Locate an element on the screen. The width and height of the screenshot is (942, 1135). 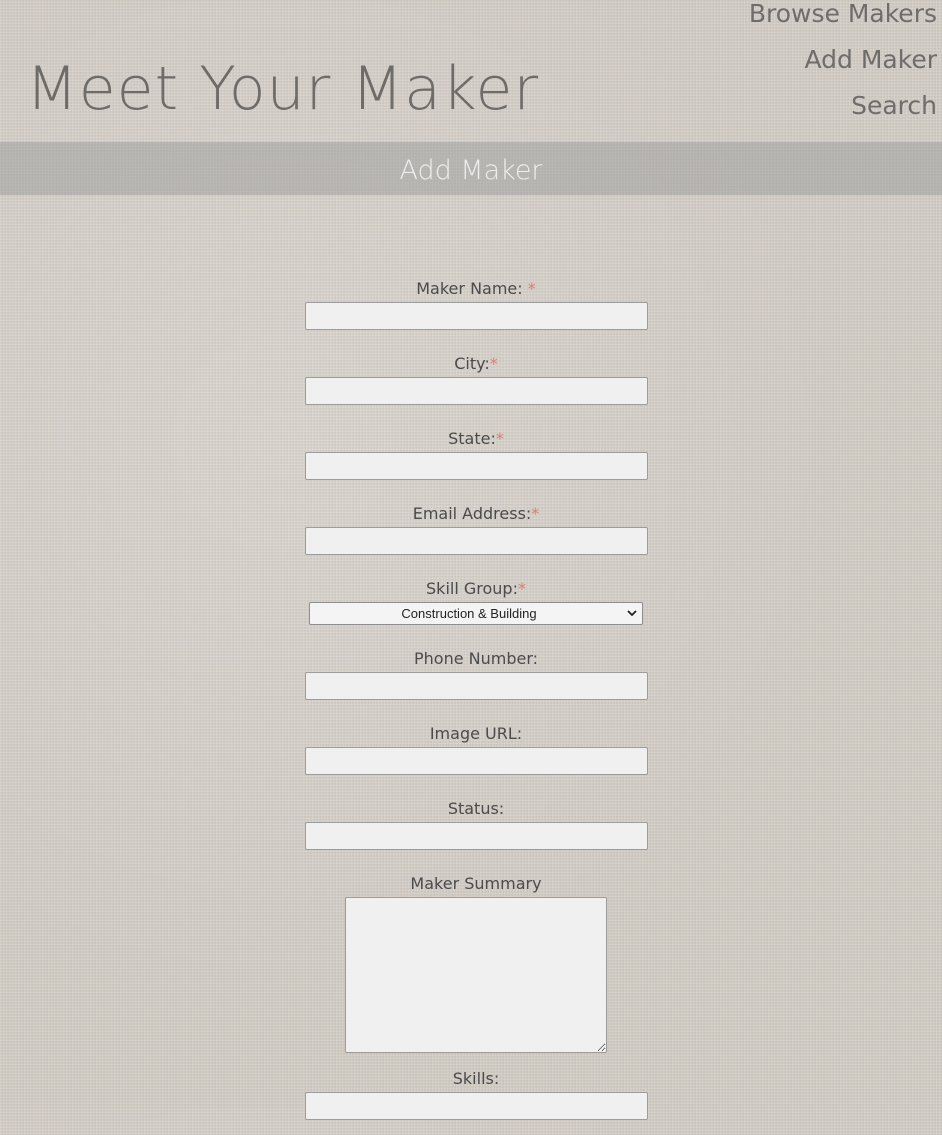
phone-field: Phone Number: is located at coordinates (471, 677).